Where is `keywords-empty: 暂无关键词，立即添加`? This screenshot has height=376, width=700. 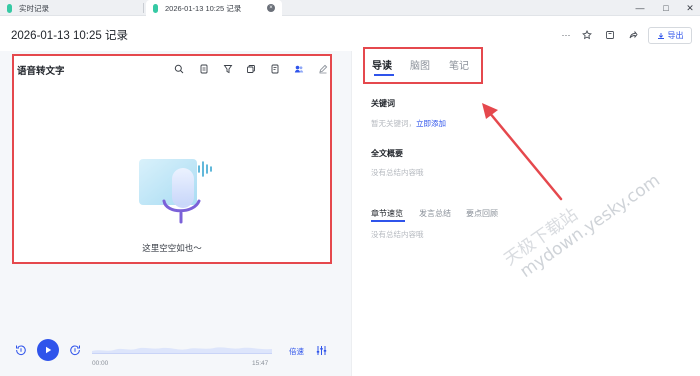
keywords-empty: 暂无关键词，立即添加 is located at coordinates (408, 123).